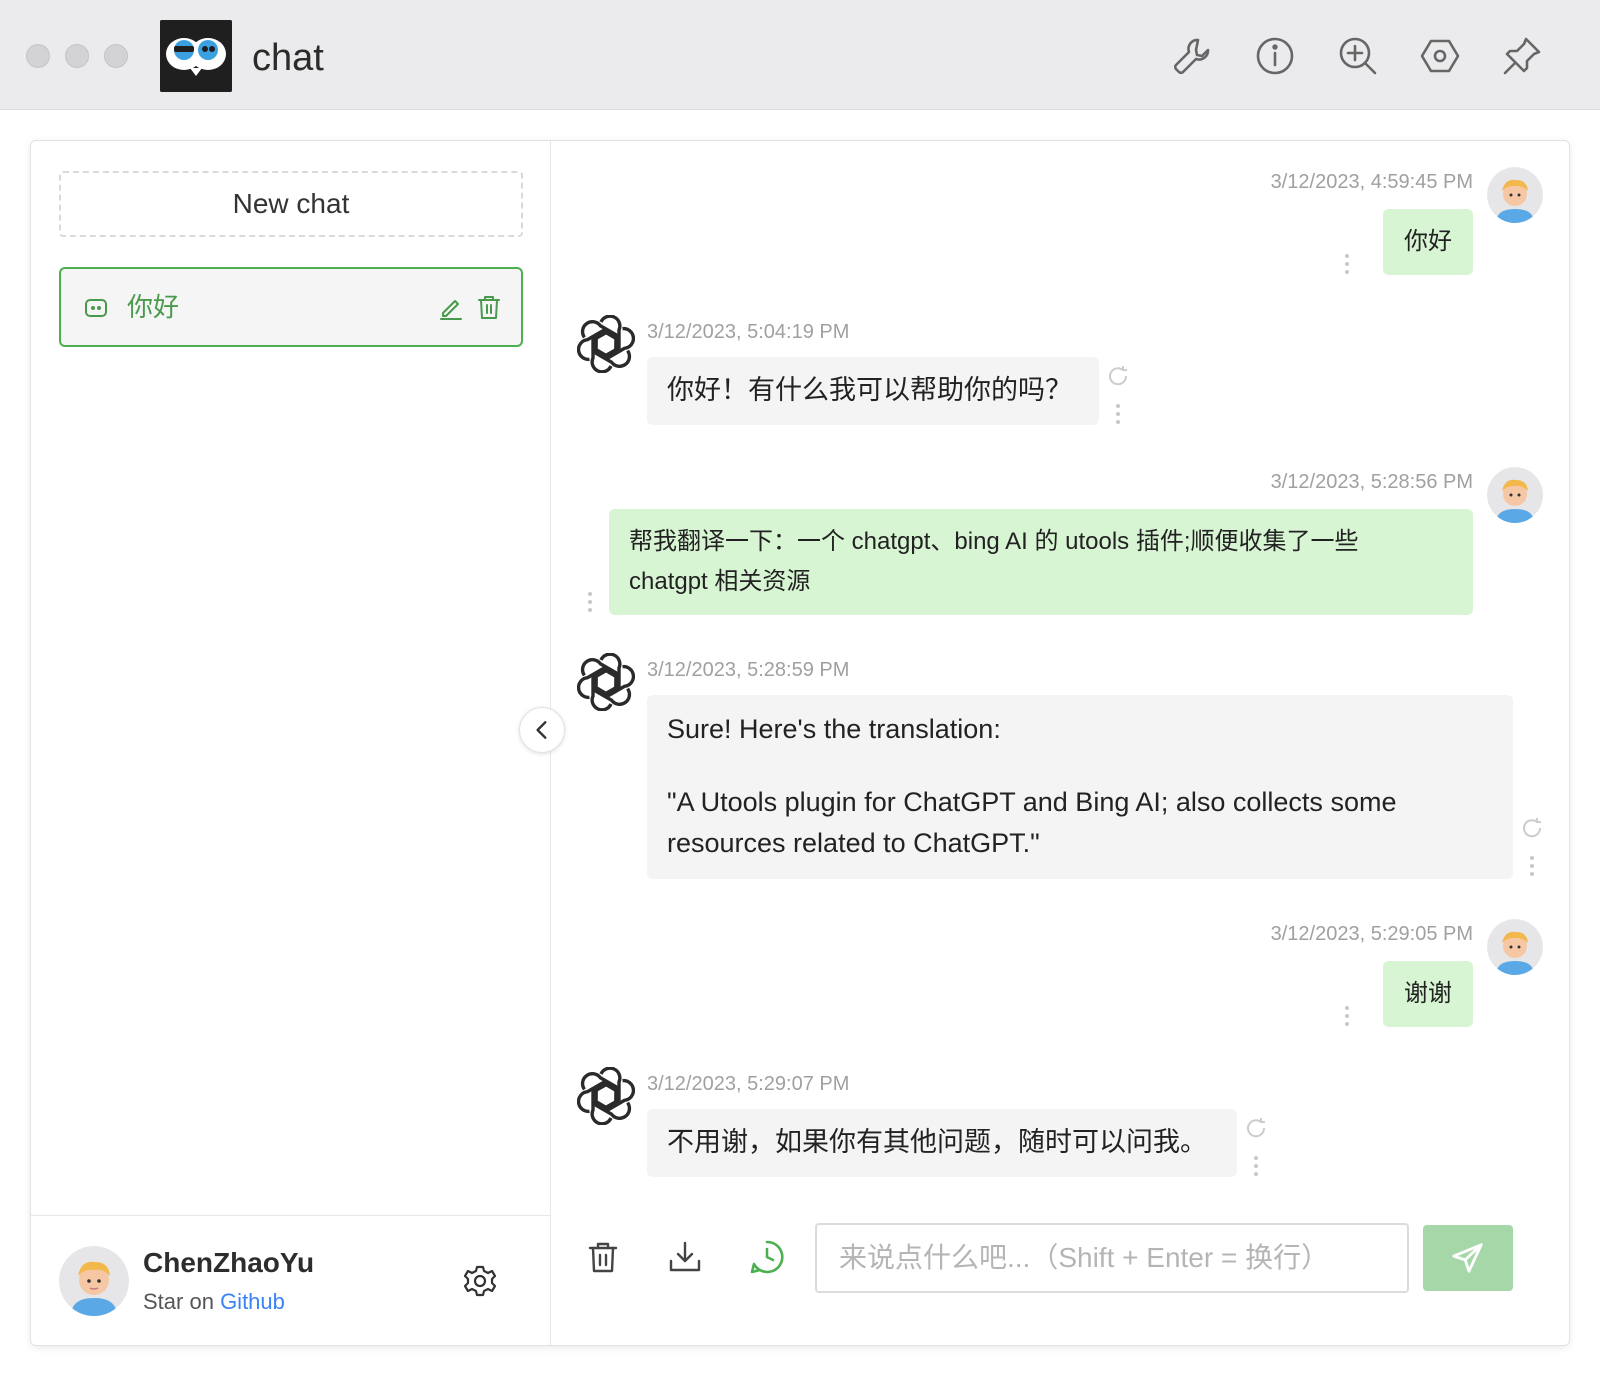 This screenshot has width=1600, height=1374. I want to click on app-title: chat, so click(288, 58).